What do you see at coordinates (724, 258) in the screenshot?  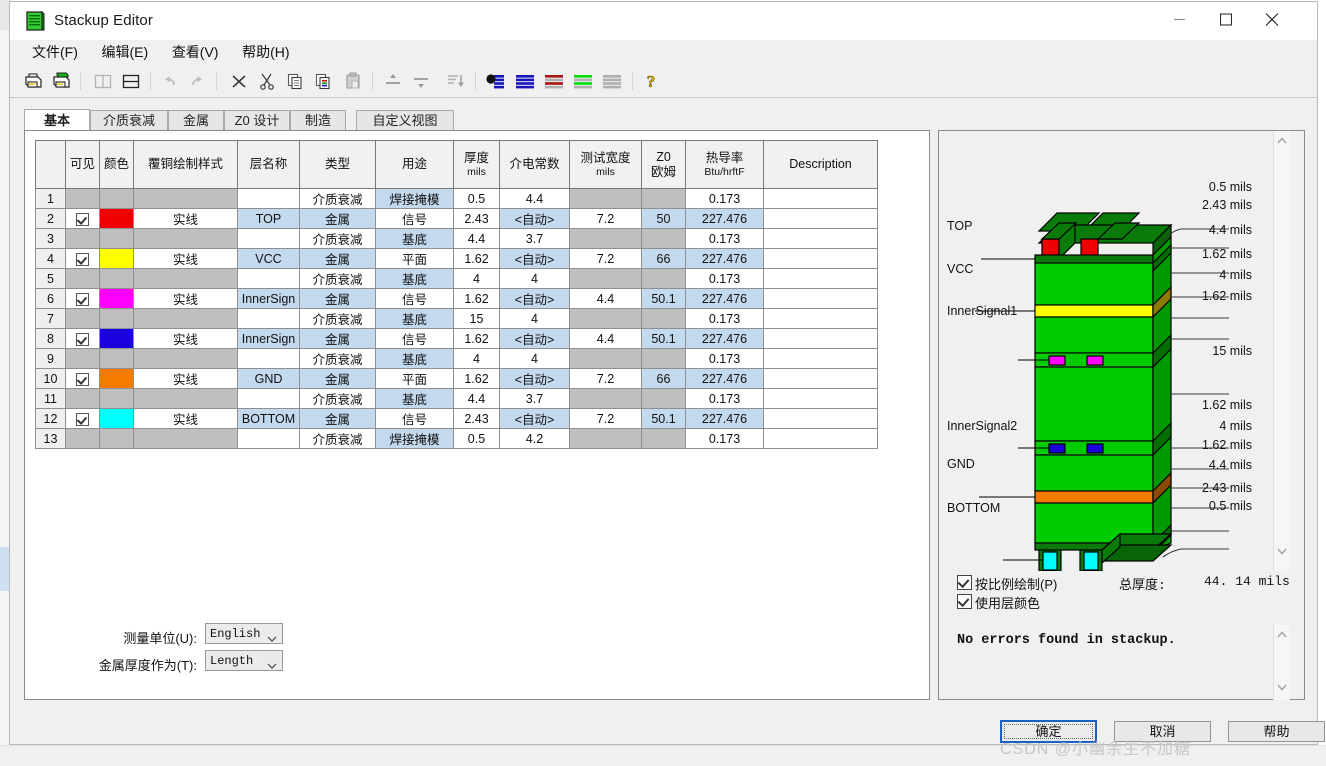 I see `thermal-cell-4: 227.476` at bounding box center [724, 258].